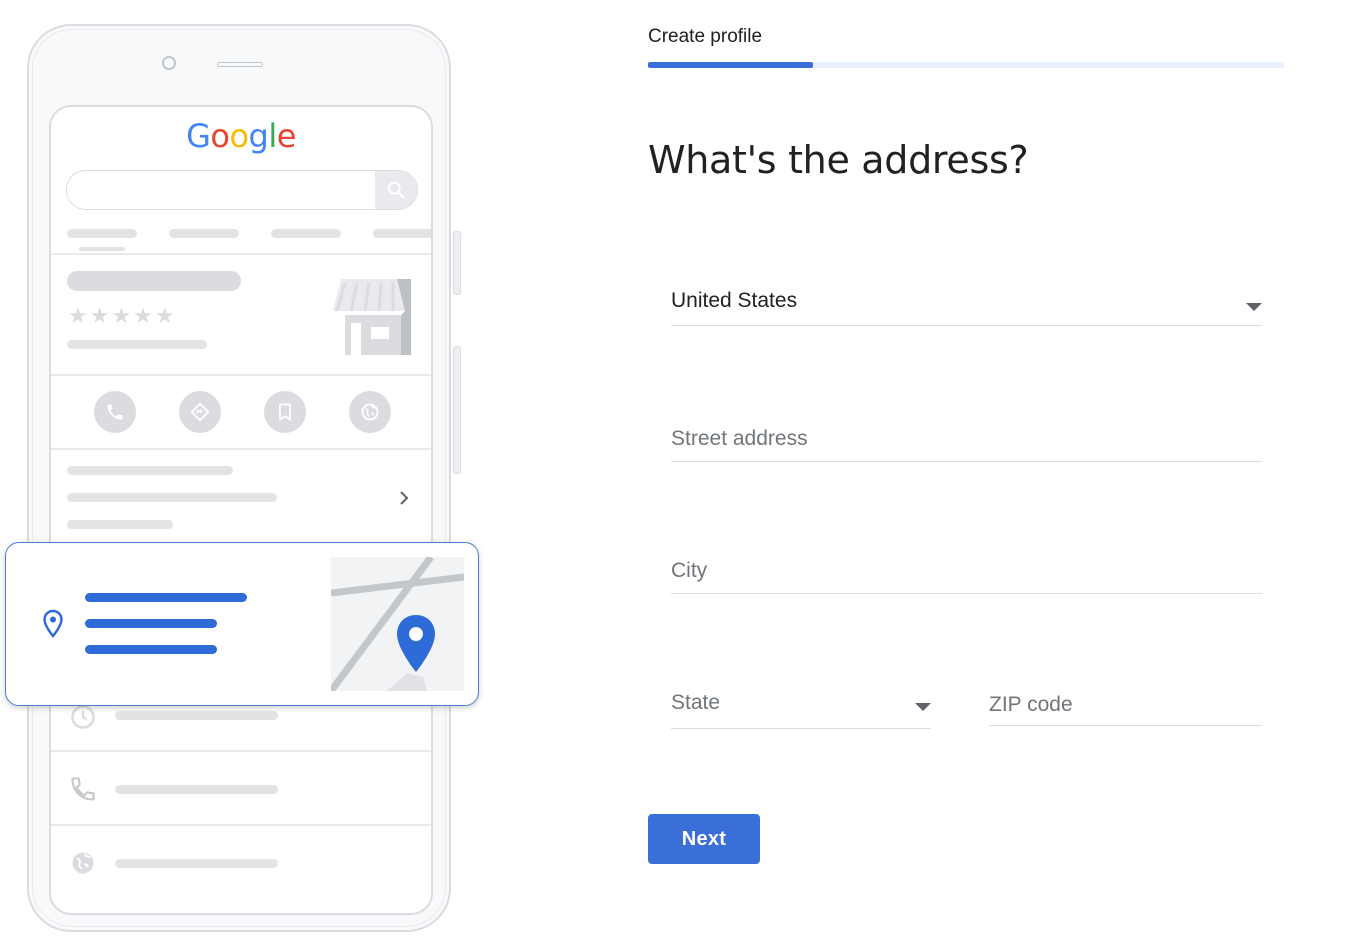 This screenshot has width=1356, height=939. I want to click on bookmark-icon, so click(285, 412).